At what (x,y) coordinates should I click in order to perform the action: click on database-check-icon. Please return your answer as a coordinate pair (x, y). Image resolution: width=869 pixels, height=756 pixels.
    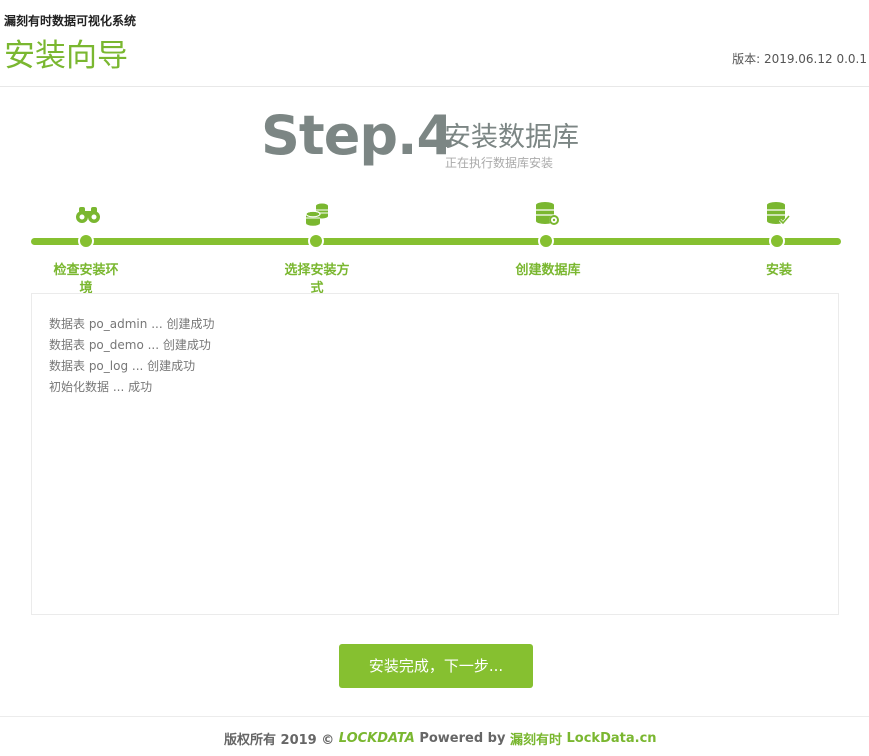
    Looking at the image, I should click on (778, 214).